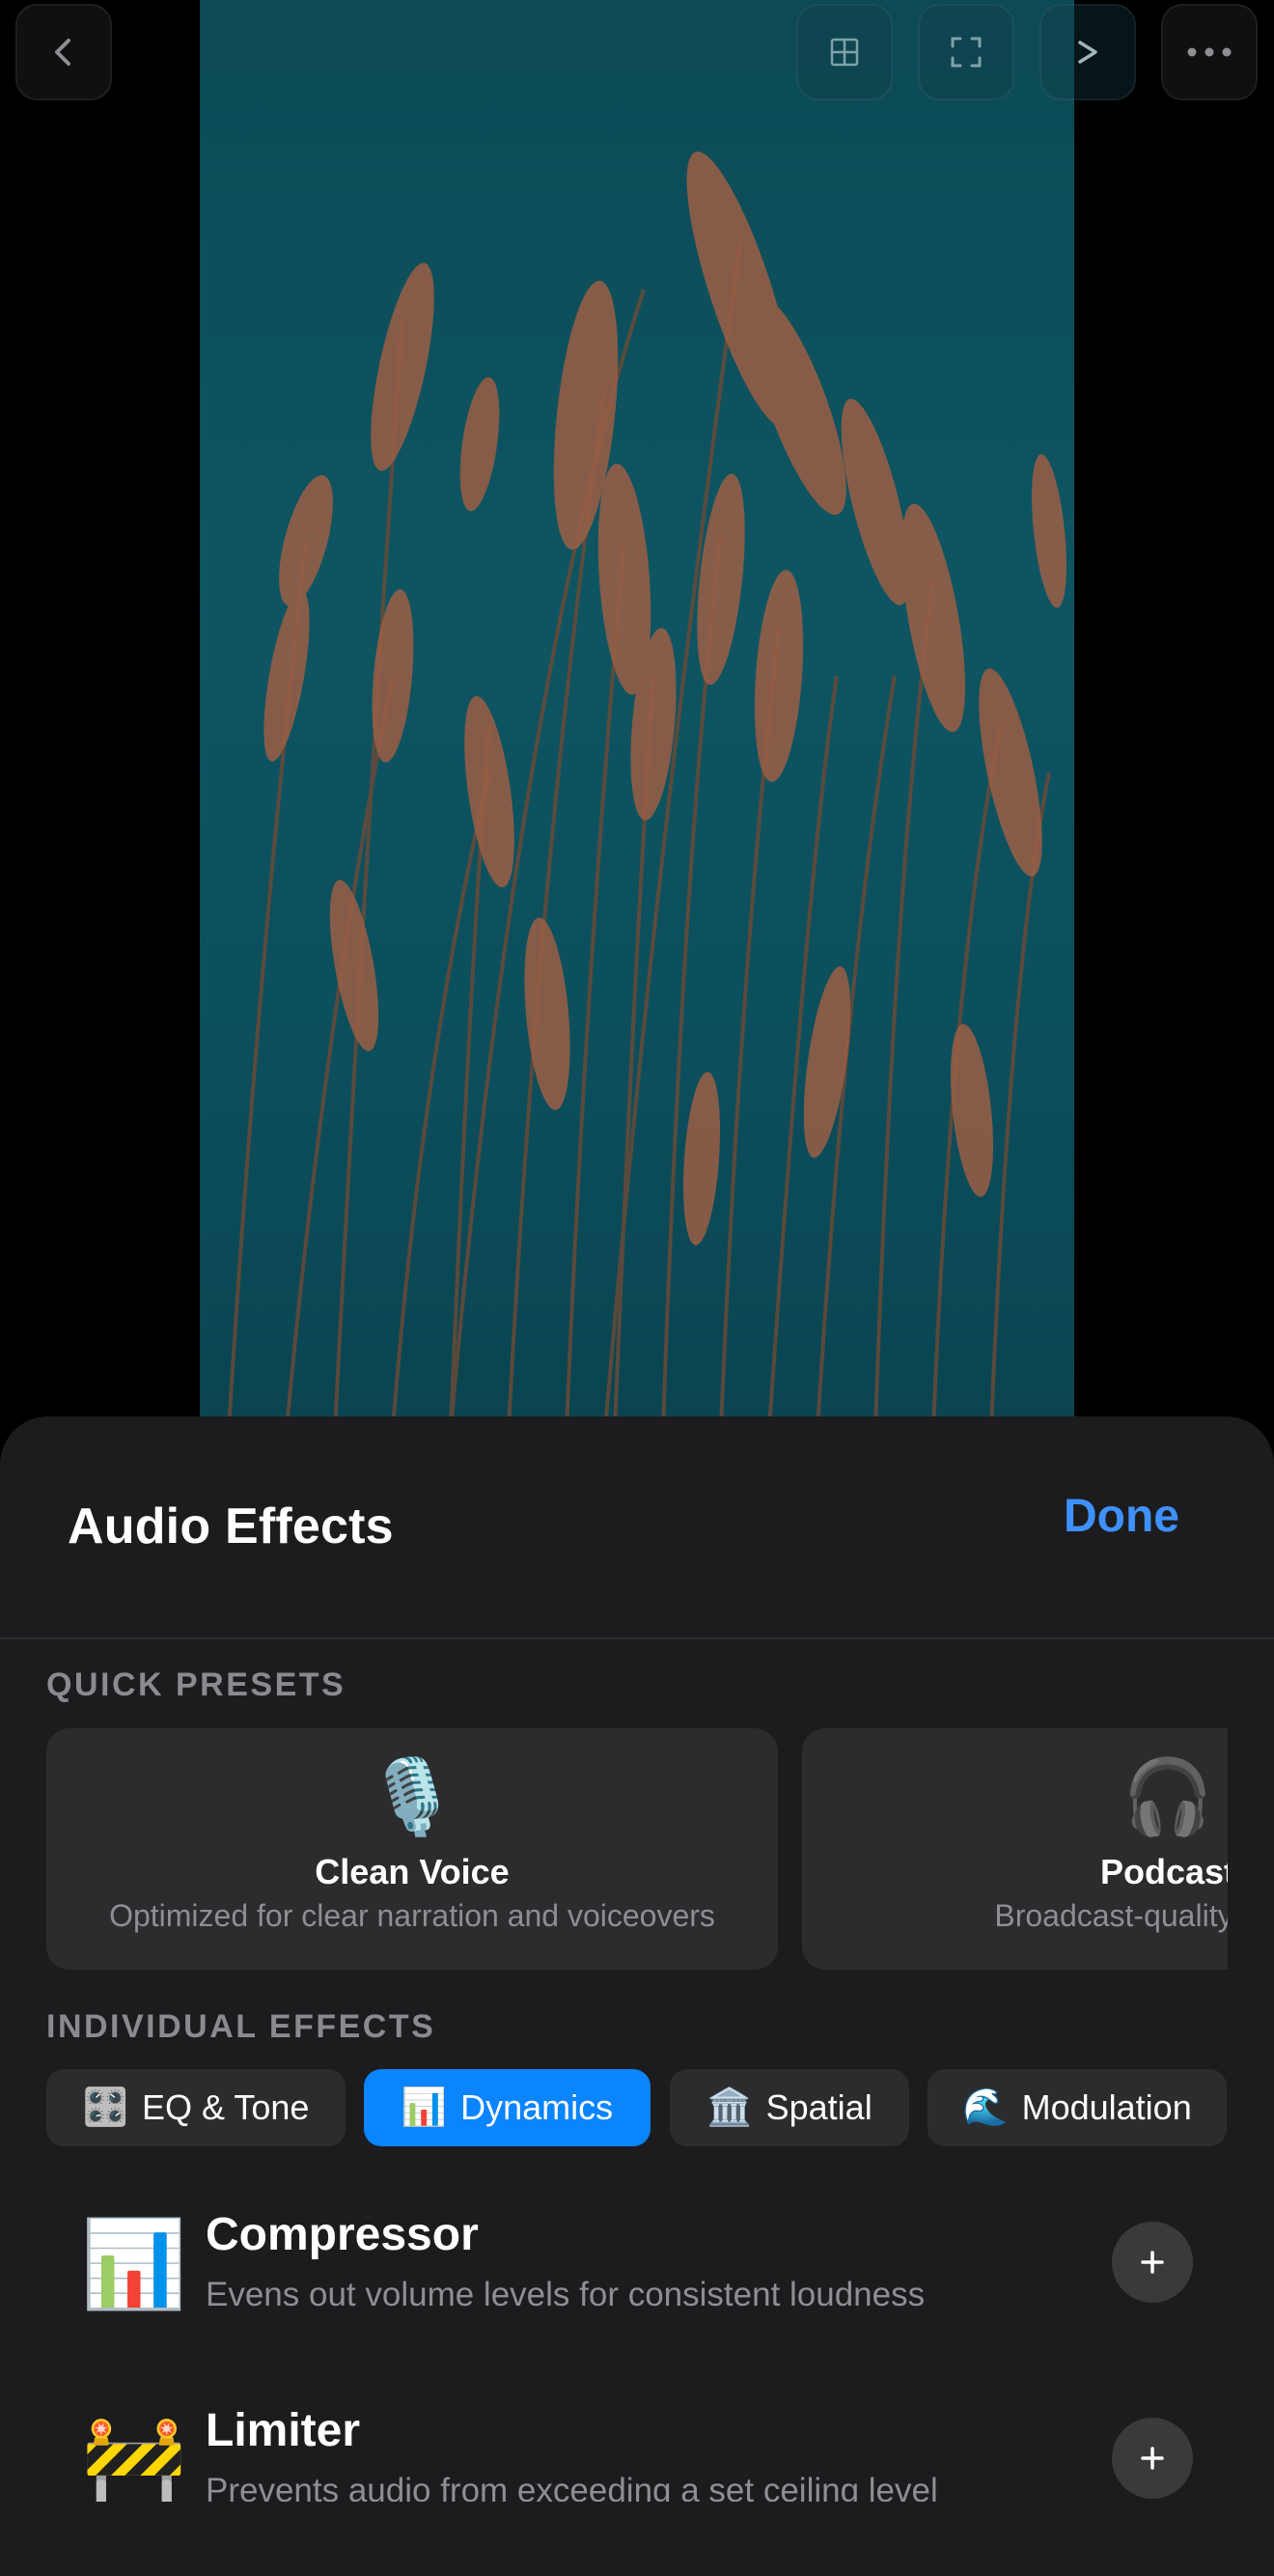 The width and height of the screenshot is (1274, 2576). What do you see at coordinates (637, 1639) in the screenshot?
I see `header-divider` at bounding box center [637, 1639].